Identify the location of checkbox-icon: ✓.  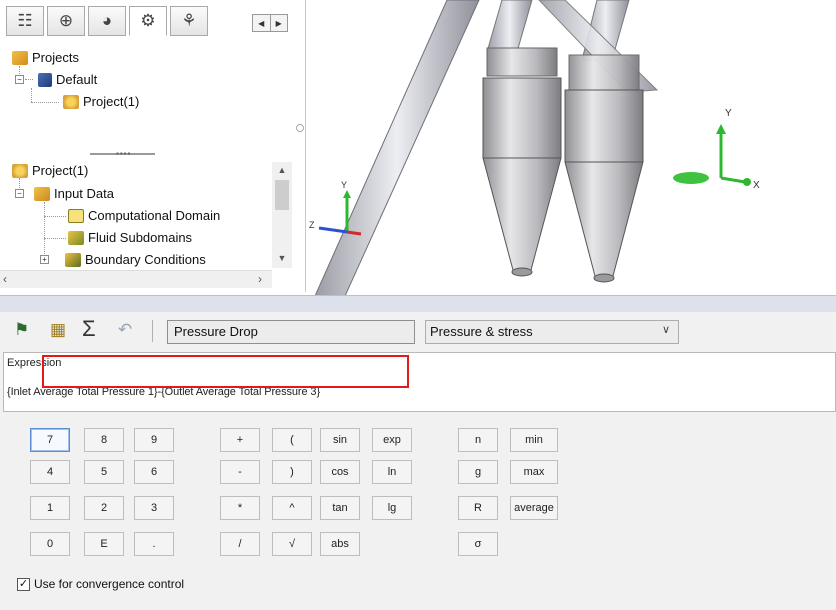
(23, 584).